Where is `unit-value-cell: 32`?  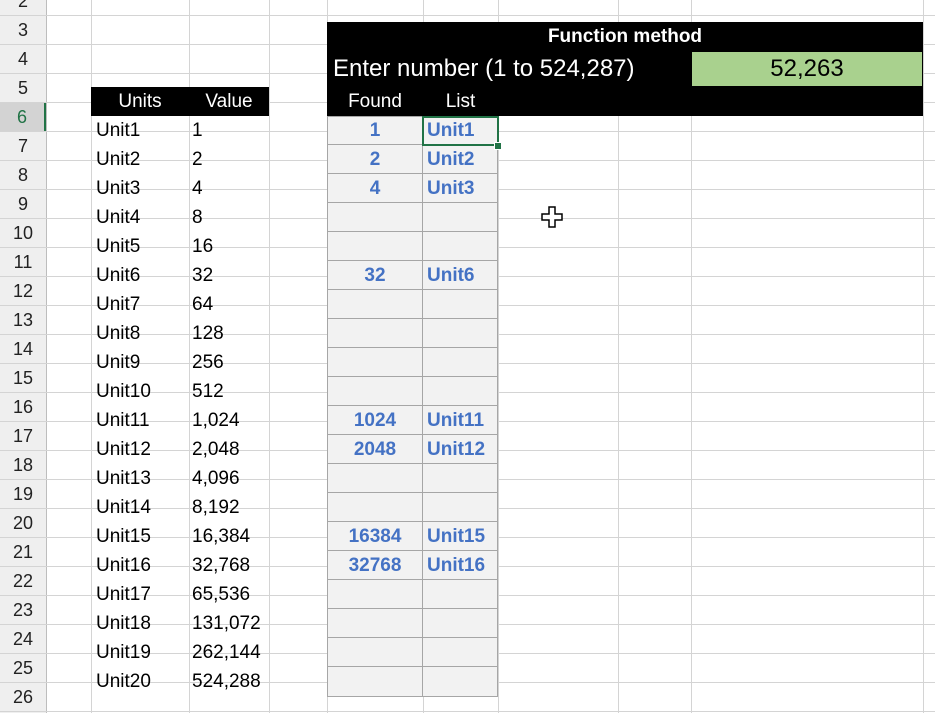 unit-value-cell: 32 is located at coordinates (230, 275).